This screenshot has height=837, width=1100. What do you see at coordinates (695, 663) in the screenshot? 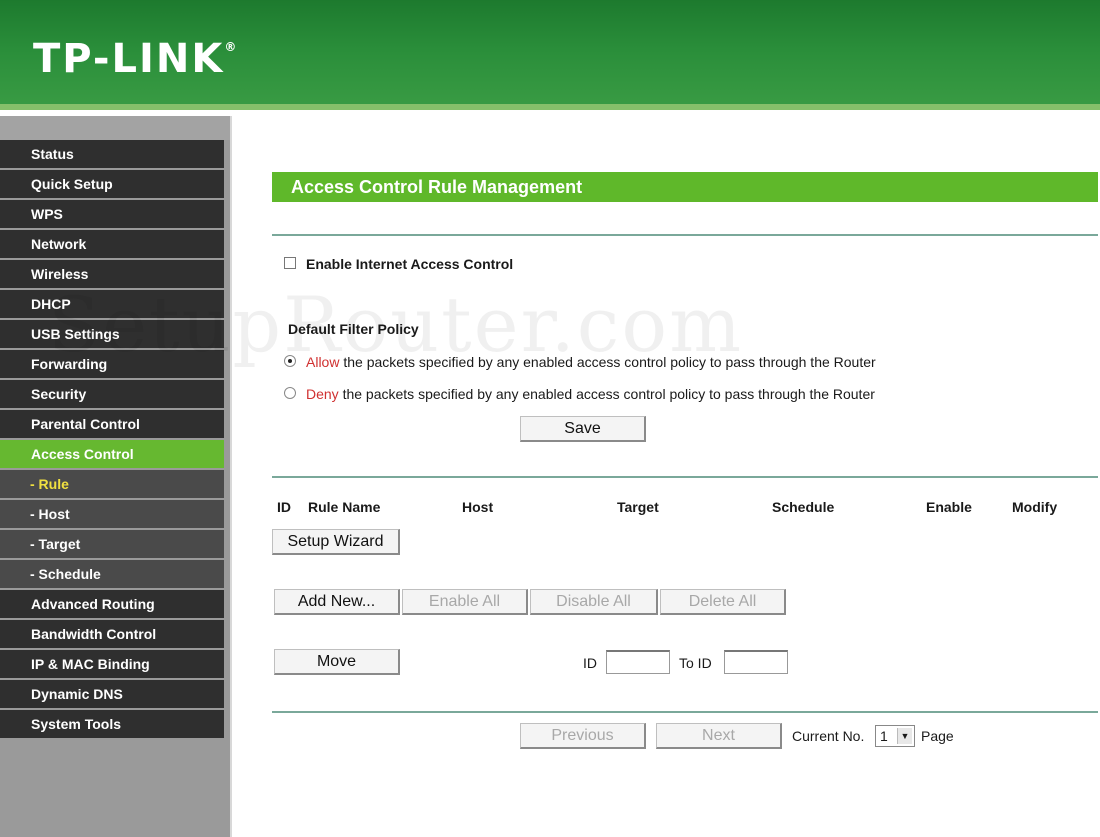
I see `move-to-id-label: To ID` at bounding box center [695, 663].